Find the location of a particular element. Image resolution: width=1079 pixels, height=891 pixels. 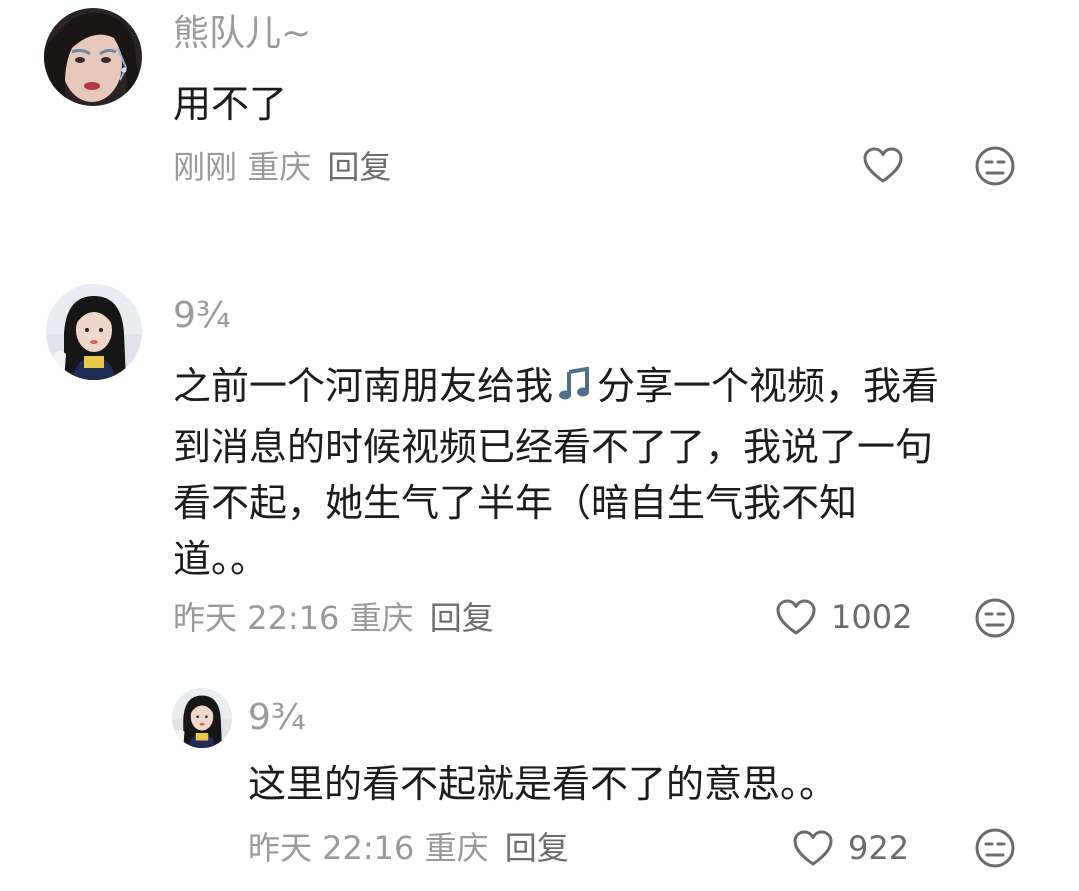

like-button is located at coordinates (883, 165).